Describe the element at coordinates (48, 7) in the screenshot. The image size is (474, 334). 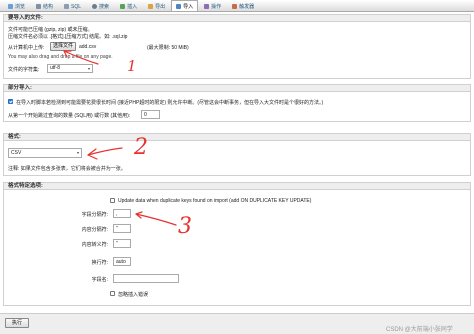
I see `tab-label: 结构` at that location.